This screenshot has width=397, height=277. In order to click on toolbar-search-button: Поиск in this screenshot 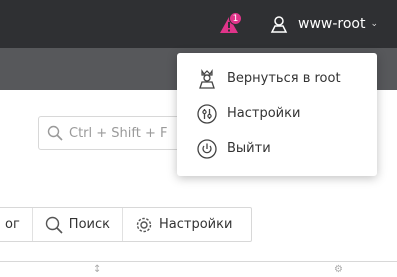, I will do `click(78, 224)`.